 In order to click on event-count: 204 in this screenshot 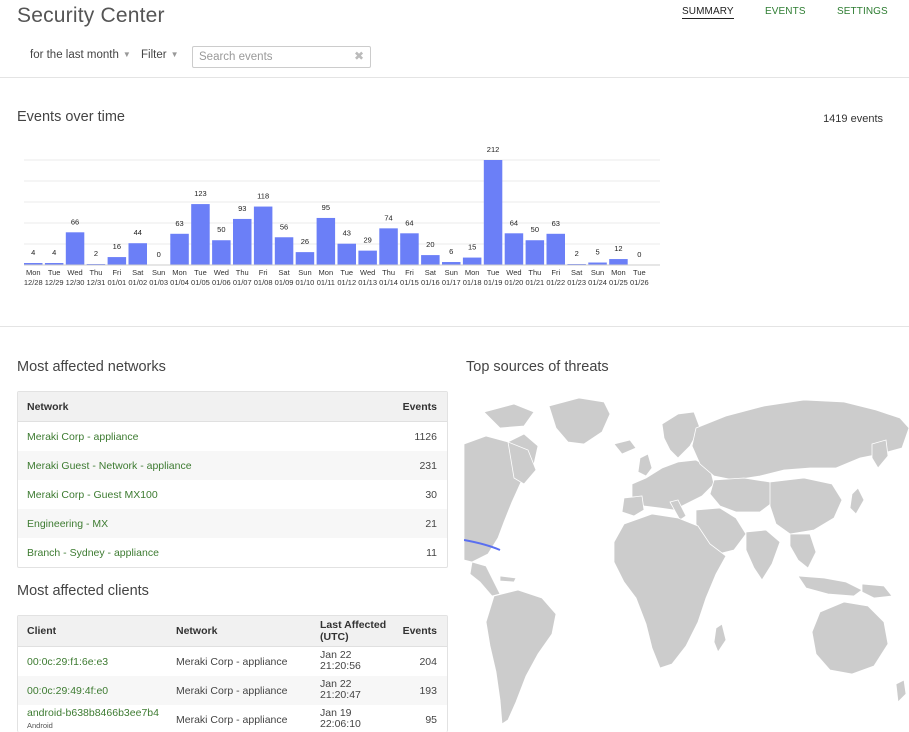, I will do `click(428, 662)`.